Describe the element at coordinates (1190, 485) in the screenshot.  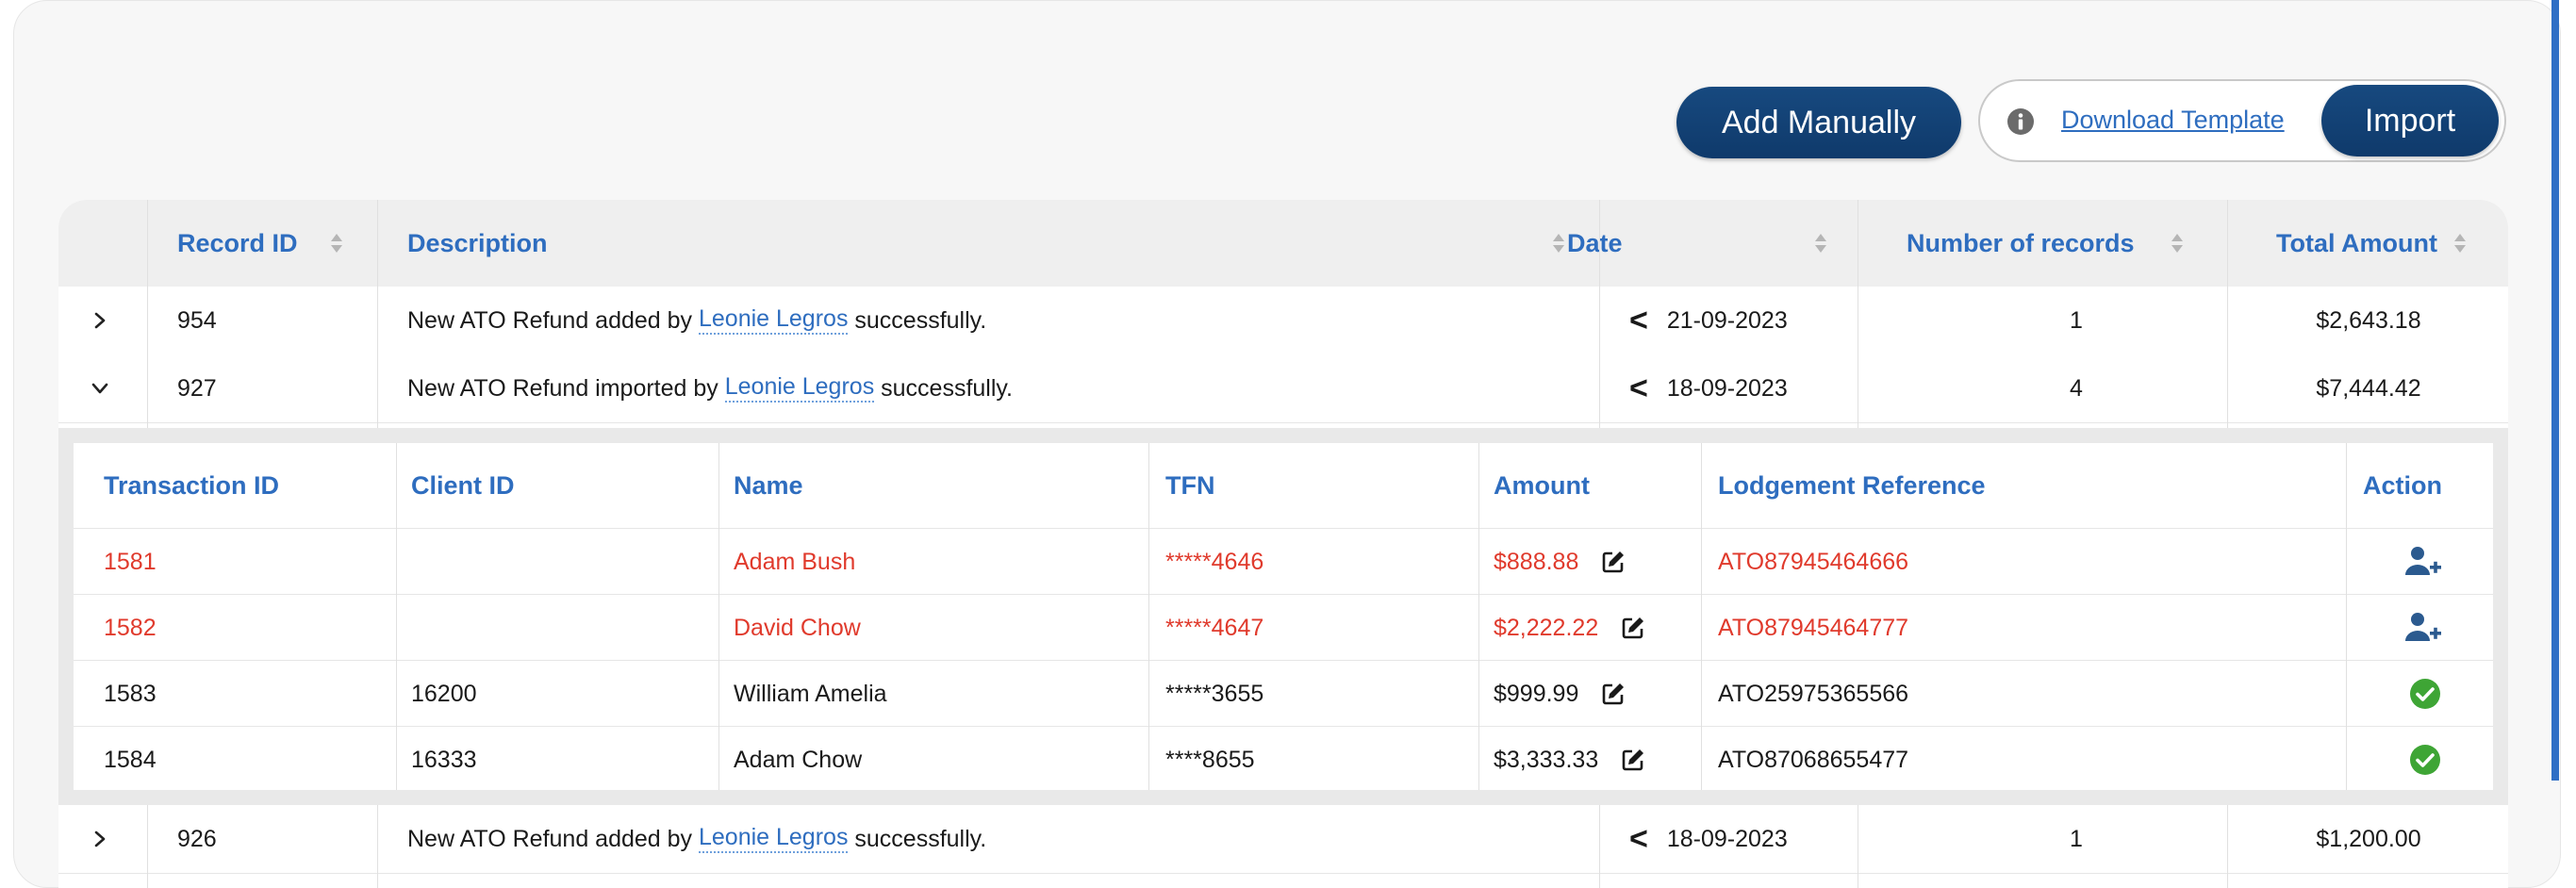
I see `header-tfn: TFN` at that location.